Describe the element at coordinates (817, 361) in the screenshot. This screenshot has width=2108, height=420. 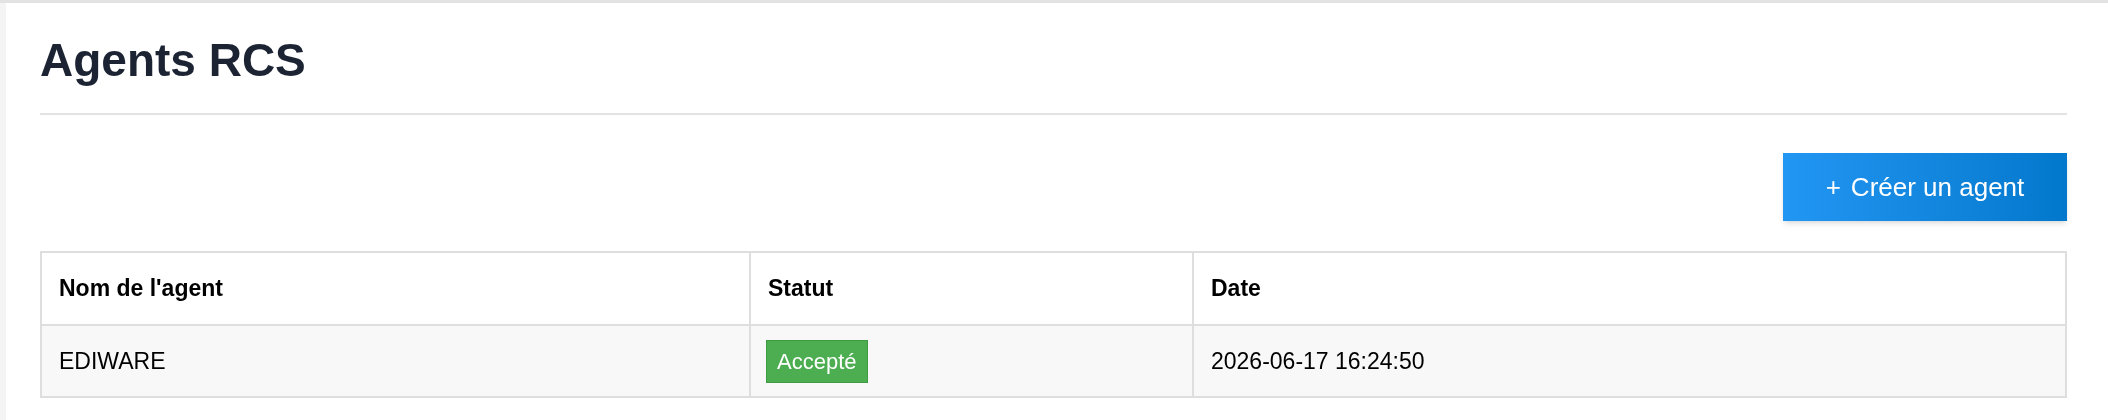
I see `status-badge: Accepté` at that location.